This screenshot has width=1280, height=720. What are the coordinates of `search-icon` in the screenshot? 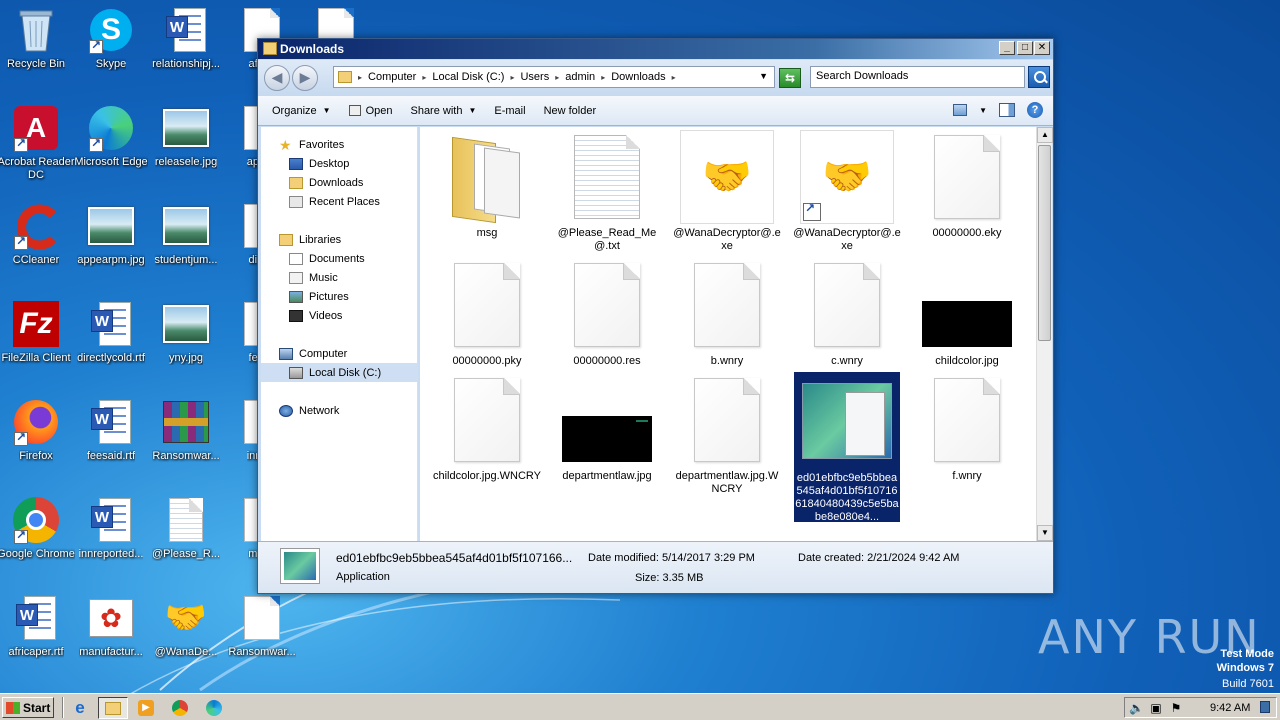 It's located at (1039, 77).